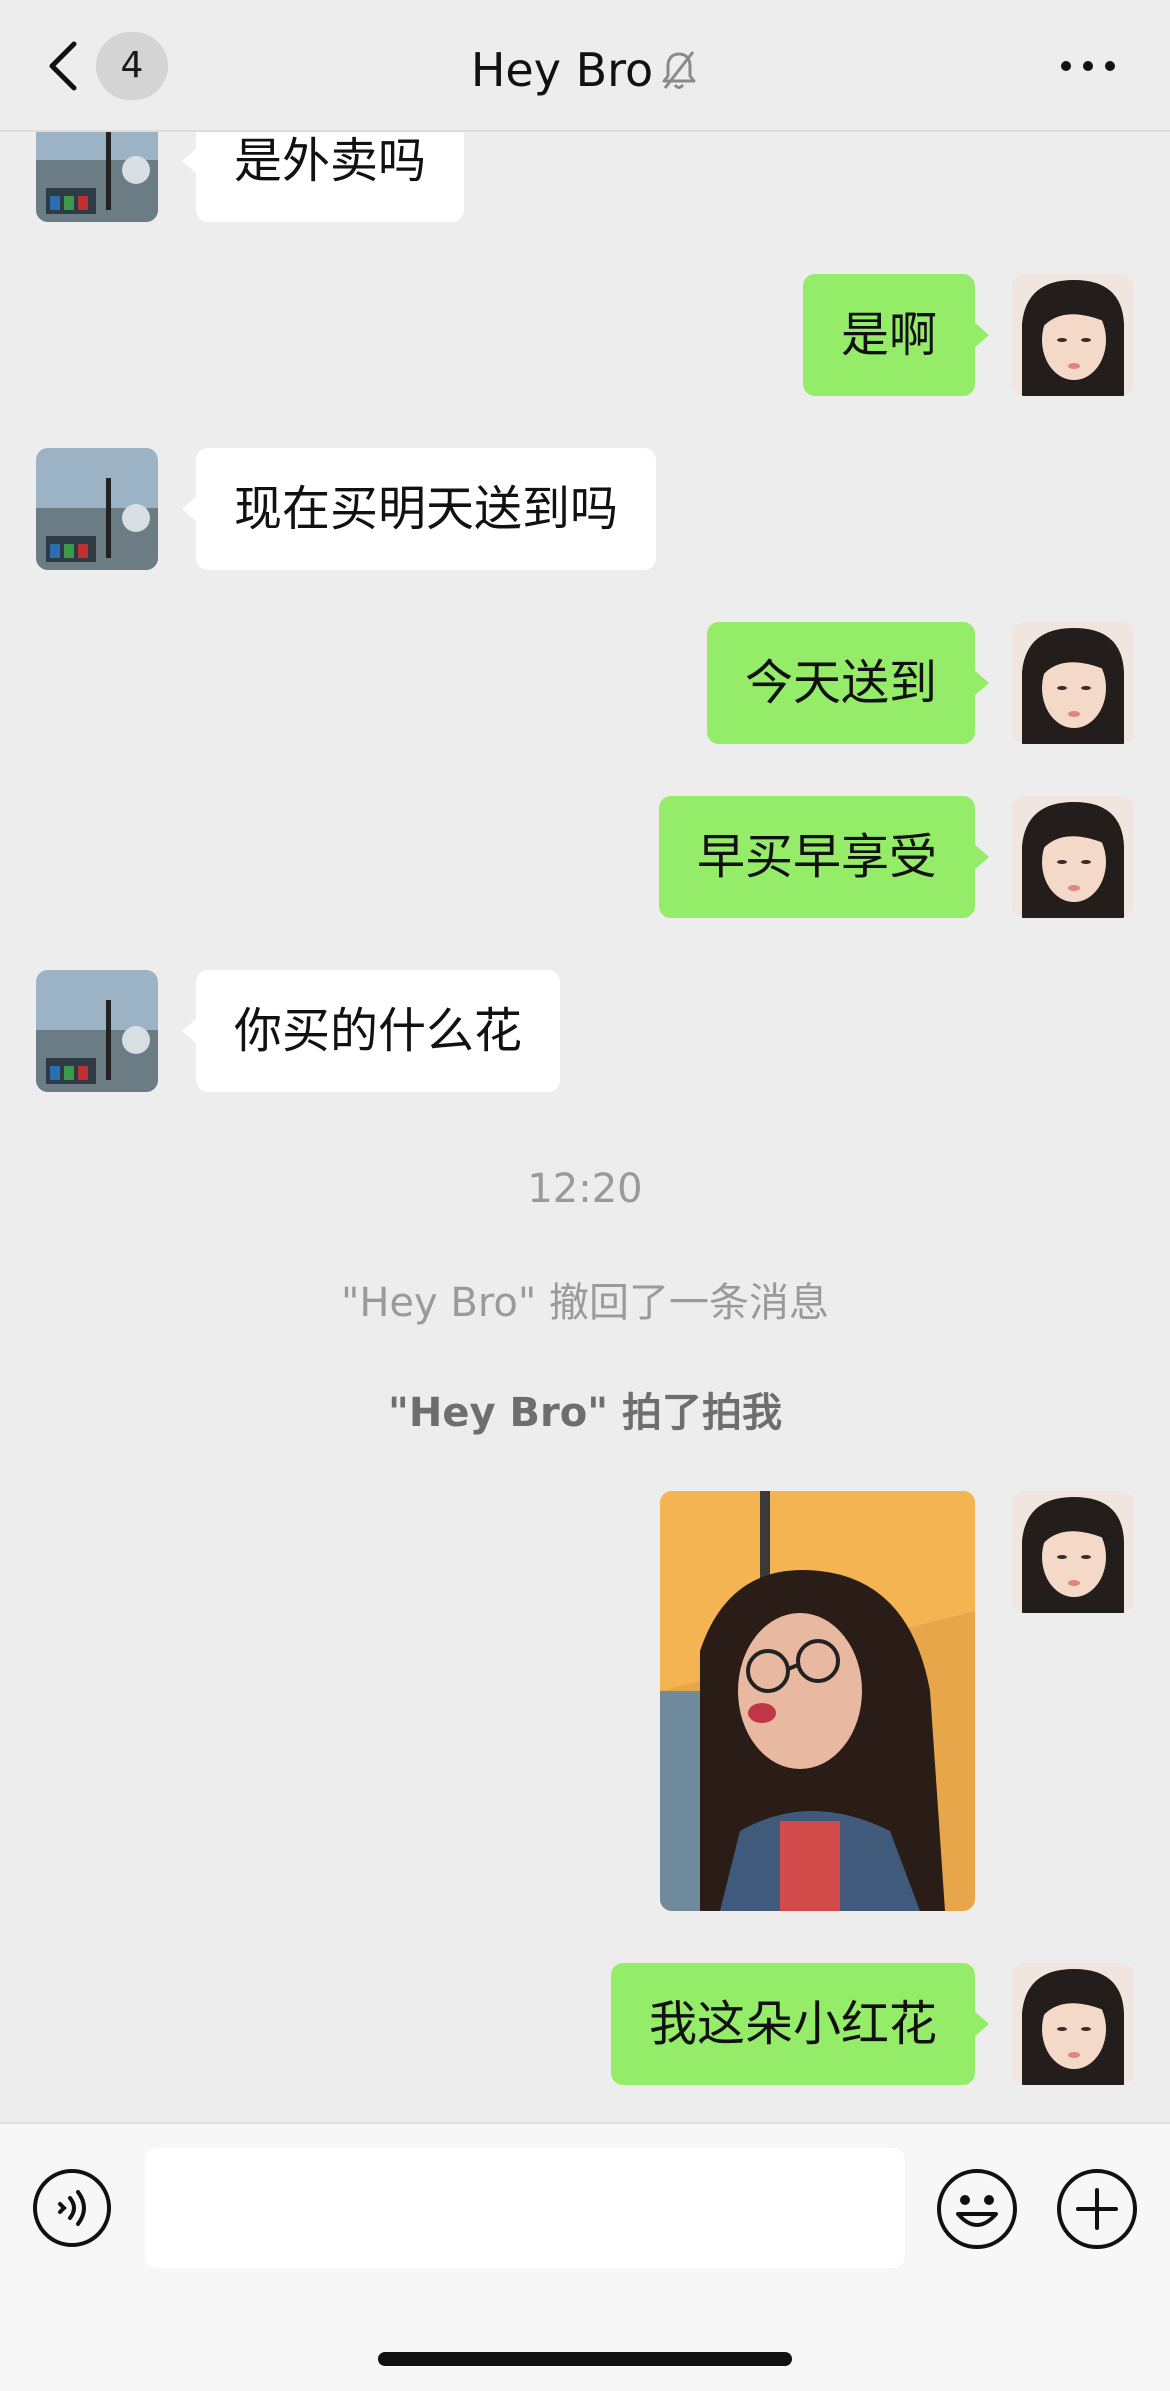  I want to click on unread-badge: 4, so click(132, 66).